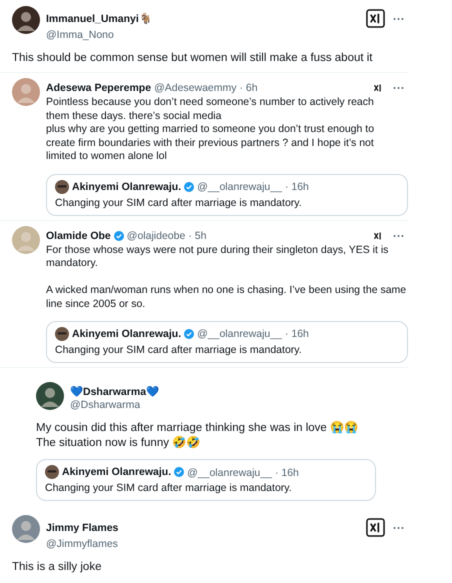  Describe the element at coordinates (82, 528) in the screenshot. I see `author-name: Jimmy Flames` at that location.